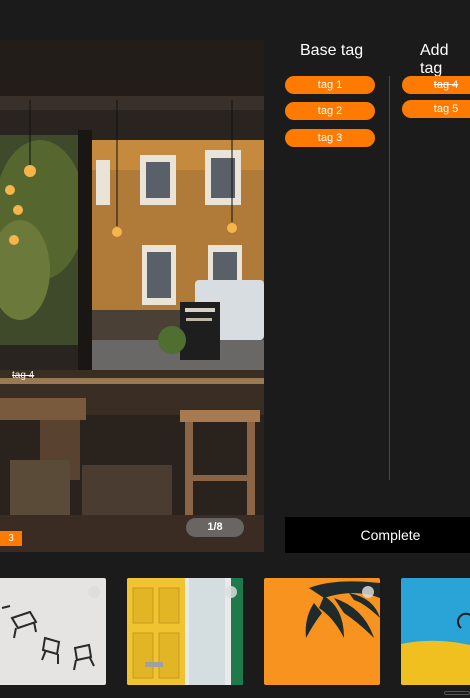 This screenshot has width=470, height=698. I want to click on top-bar, so click(235, 20).